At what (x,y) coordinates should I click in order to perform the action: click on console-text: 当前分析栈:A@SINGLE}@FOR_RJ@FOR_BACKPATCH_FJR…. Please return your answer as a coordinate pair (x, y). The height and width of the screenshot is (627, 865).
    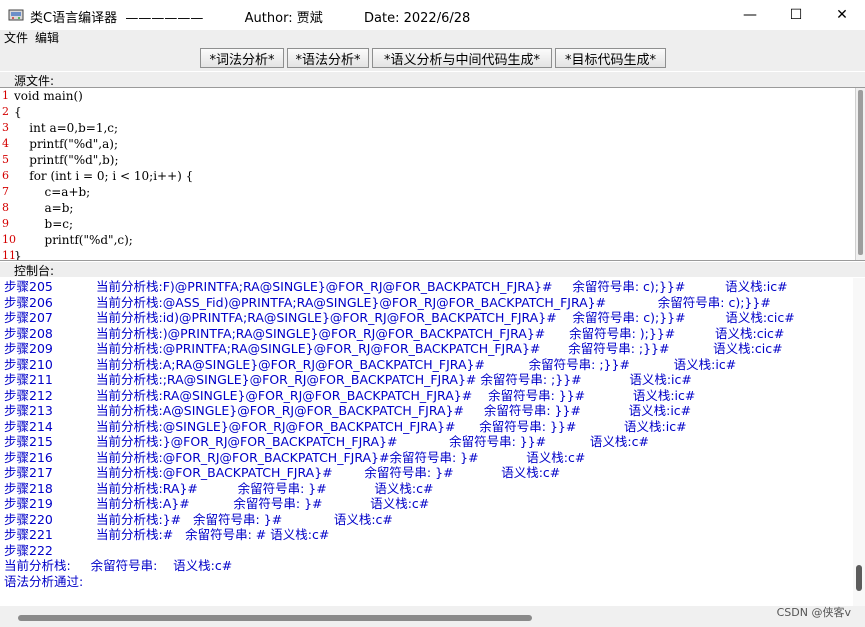
    Looking at the image, I should click on (394, 410).